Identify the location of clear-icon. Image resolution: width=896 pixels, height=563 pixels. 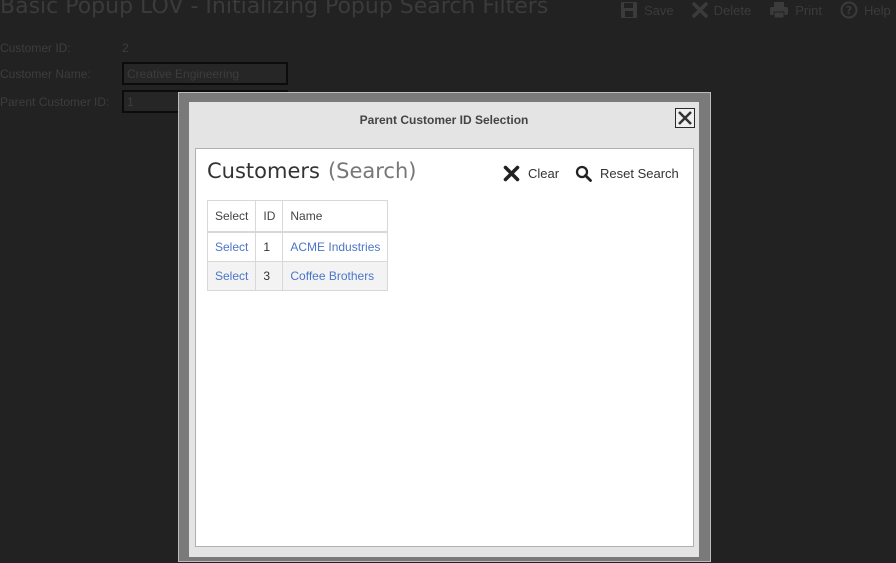
(511, 173).